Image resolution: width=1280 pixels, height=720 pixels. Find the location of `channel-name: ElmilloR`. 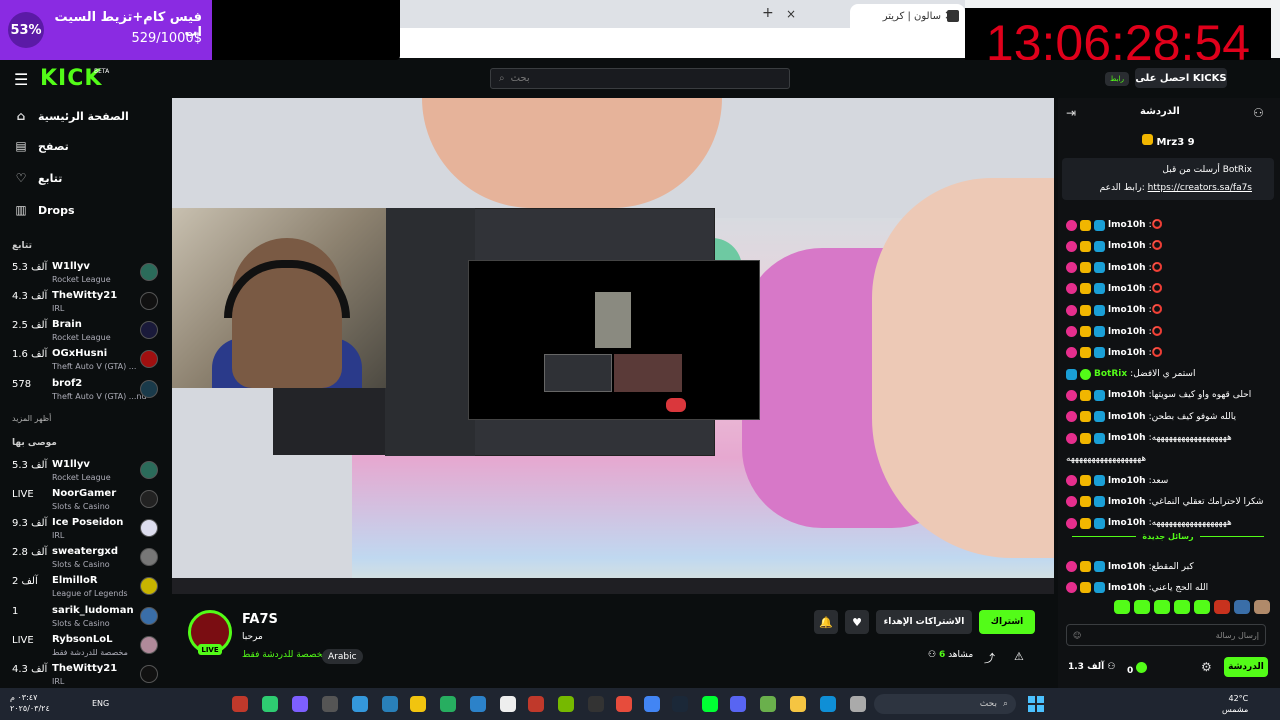

channel-name: ElmilloR is located at coordinates (75, 580).